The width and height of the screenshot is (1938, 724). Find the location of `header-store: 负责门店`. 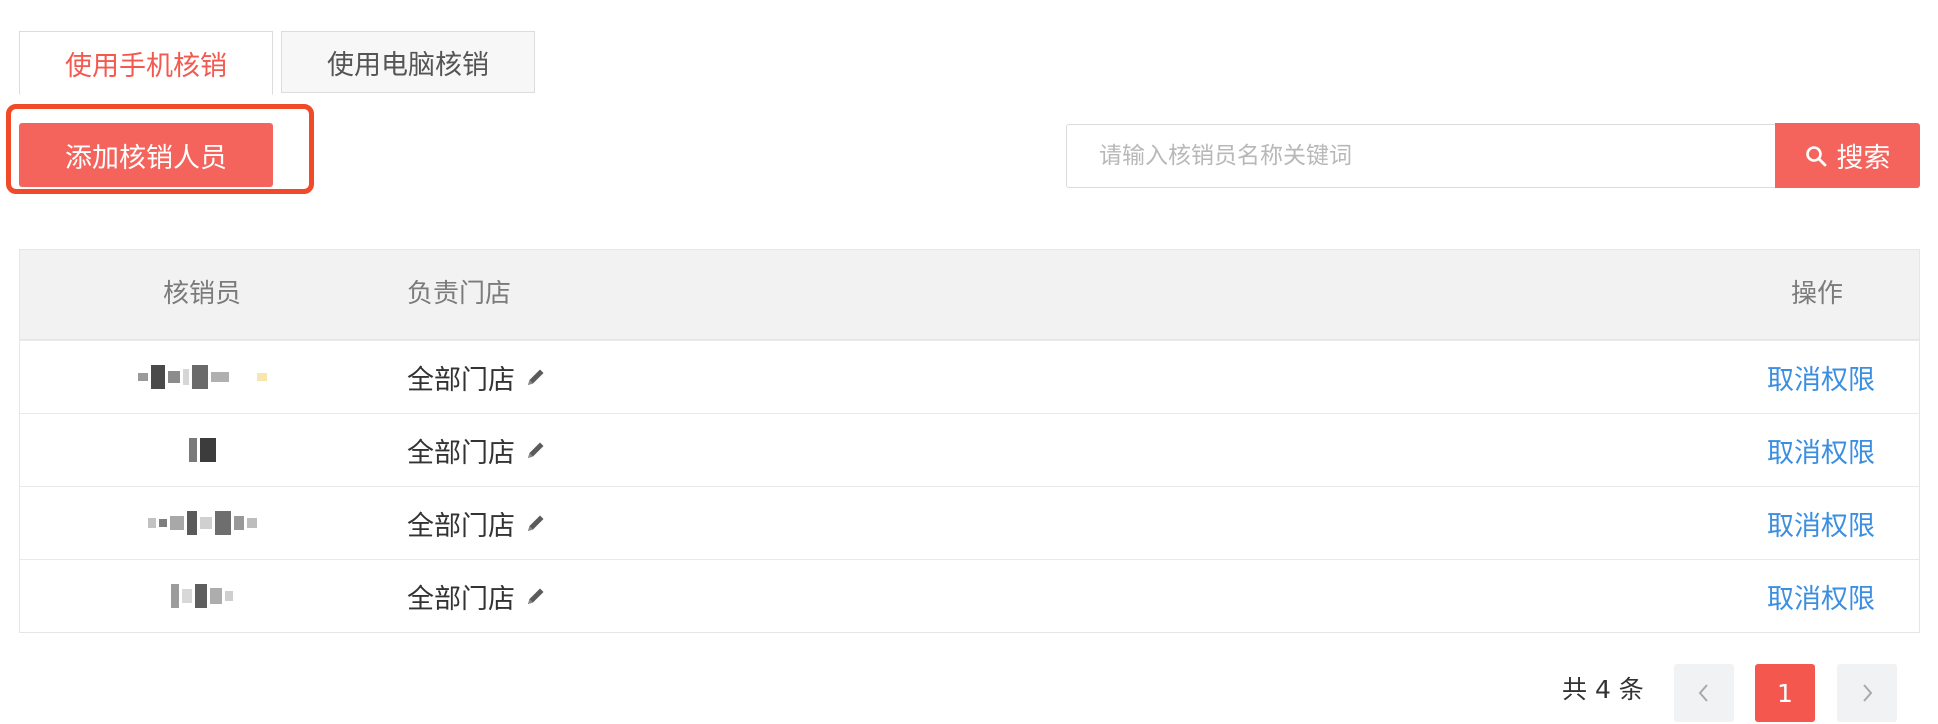

header-store: 负责门店 is located at coordinates (459, 294).